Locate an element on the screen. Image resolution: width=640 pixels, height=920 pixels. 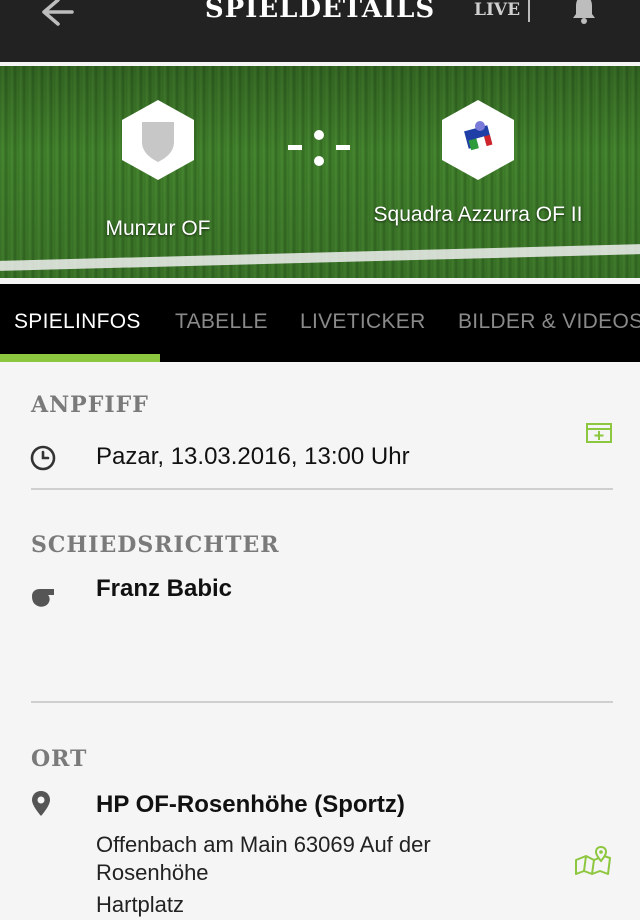
clock-icon is located at coordinates (43, 458).